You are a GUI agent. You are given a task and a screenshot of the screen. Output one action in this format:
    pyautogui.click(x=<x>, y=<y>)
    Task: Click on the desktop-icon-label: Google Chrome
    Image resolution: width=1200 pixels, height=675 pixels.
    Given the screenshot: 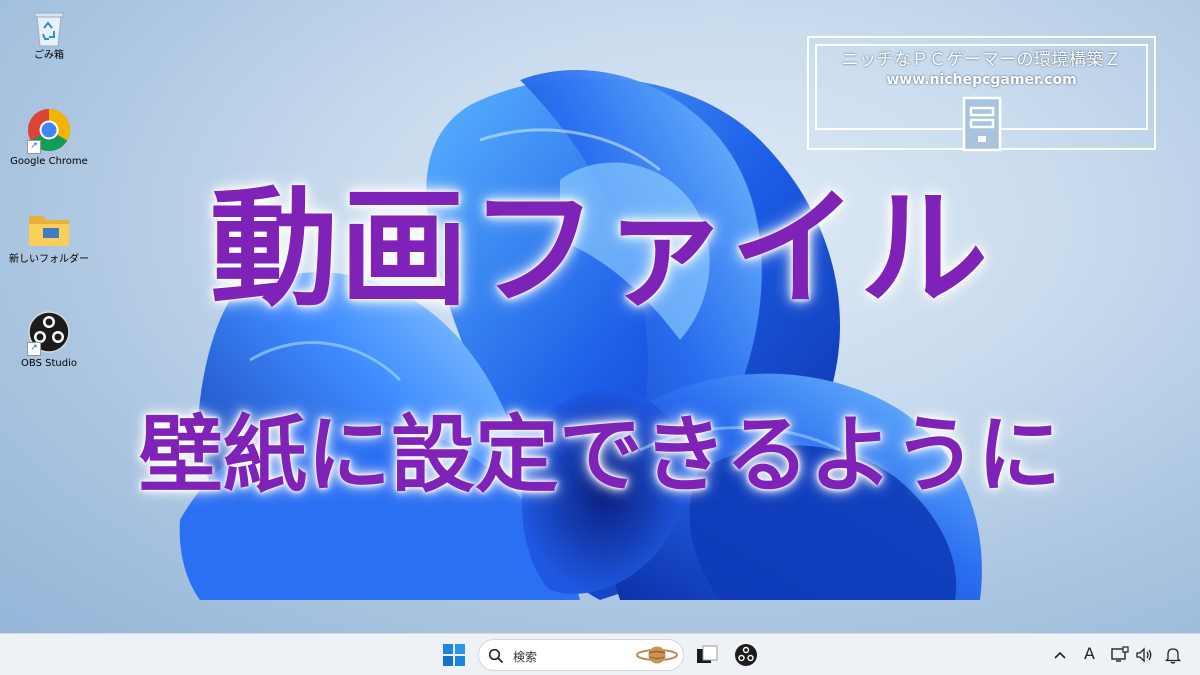 What is the action you would take?
    pyautogui.click(x=49, y=161)
    